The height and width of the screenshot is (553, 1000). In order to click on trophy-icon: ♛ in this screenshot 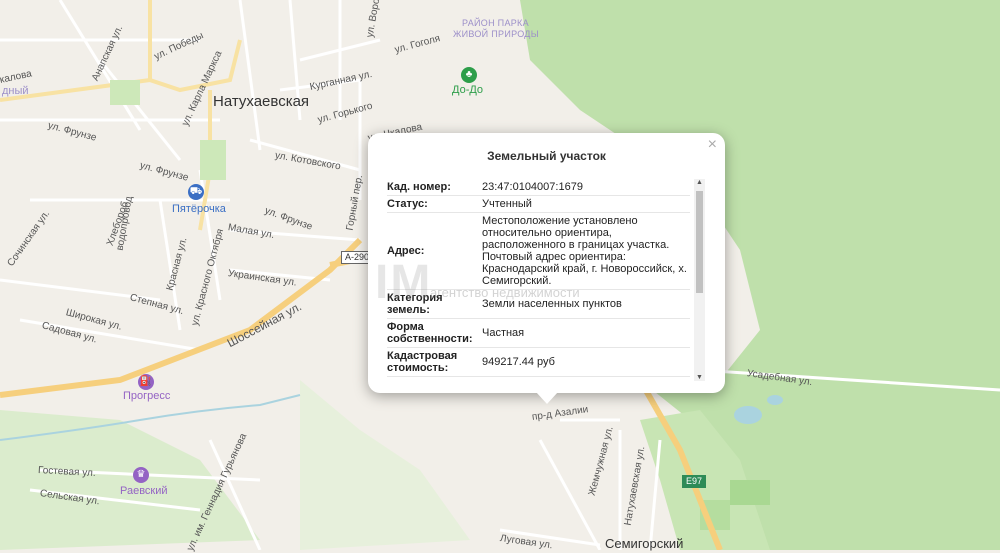, I will do `click(141, 475)`.